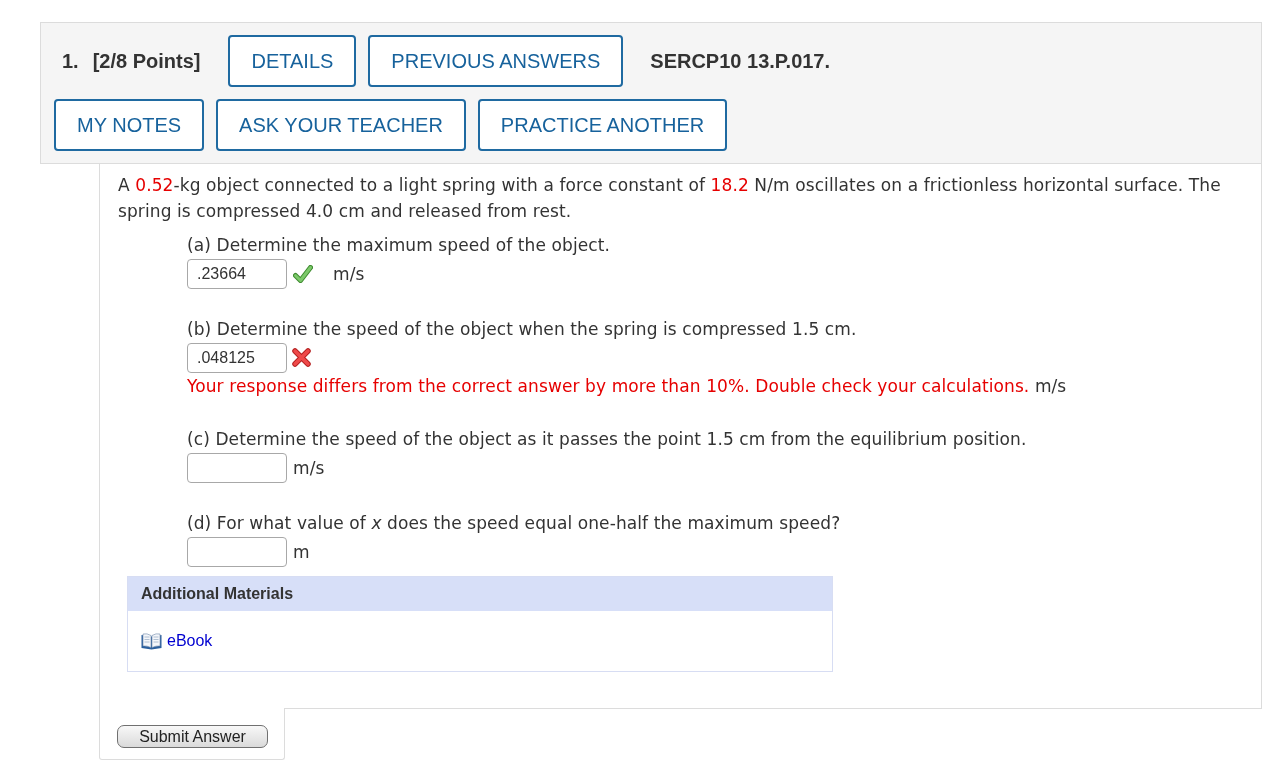 Image resolution: width=1284 pixels, height=779 pixels. What do you see at coordinates (740, 61) in the screenshot?
I see `problem-code: SERCP10 13.P.017.` at bounding box center [740, 61].